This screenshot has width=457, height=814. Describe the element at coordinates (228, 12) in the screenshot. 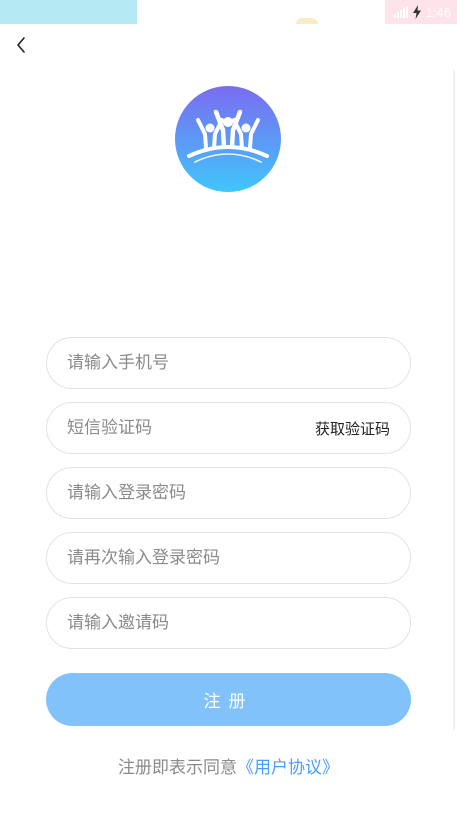

I see `status-bar: 1:46` at that location.